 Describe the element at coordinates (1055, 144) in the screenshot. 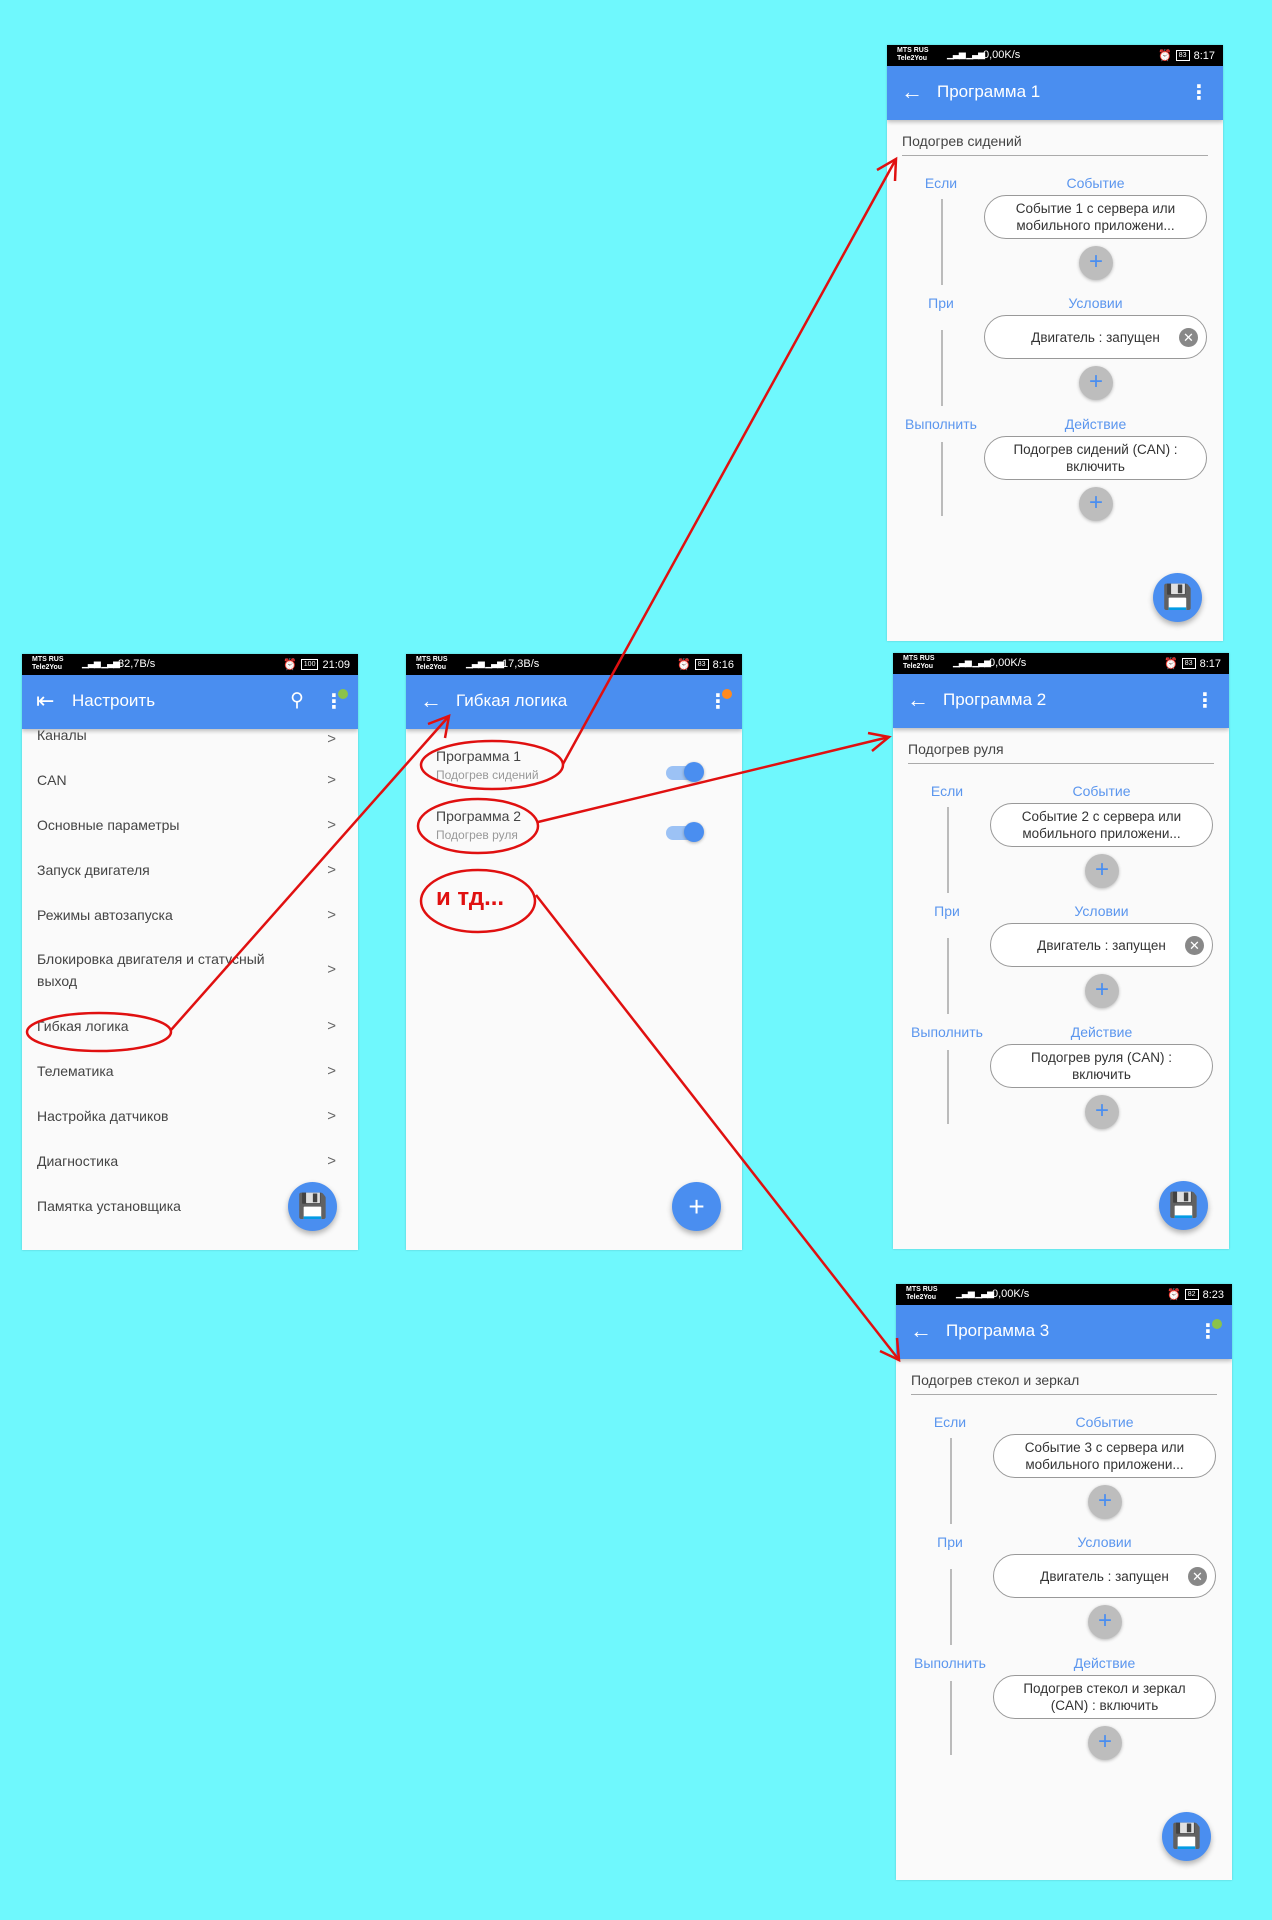

I see `program-name-input: Подогрев сидений` at that location.